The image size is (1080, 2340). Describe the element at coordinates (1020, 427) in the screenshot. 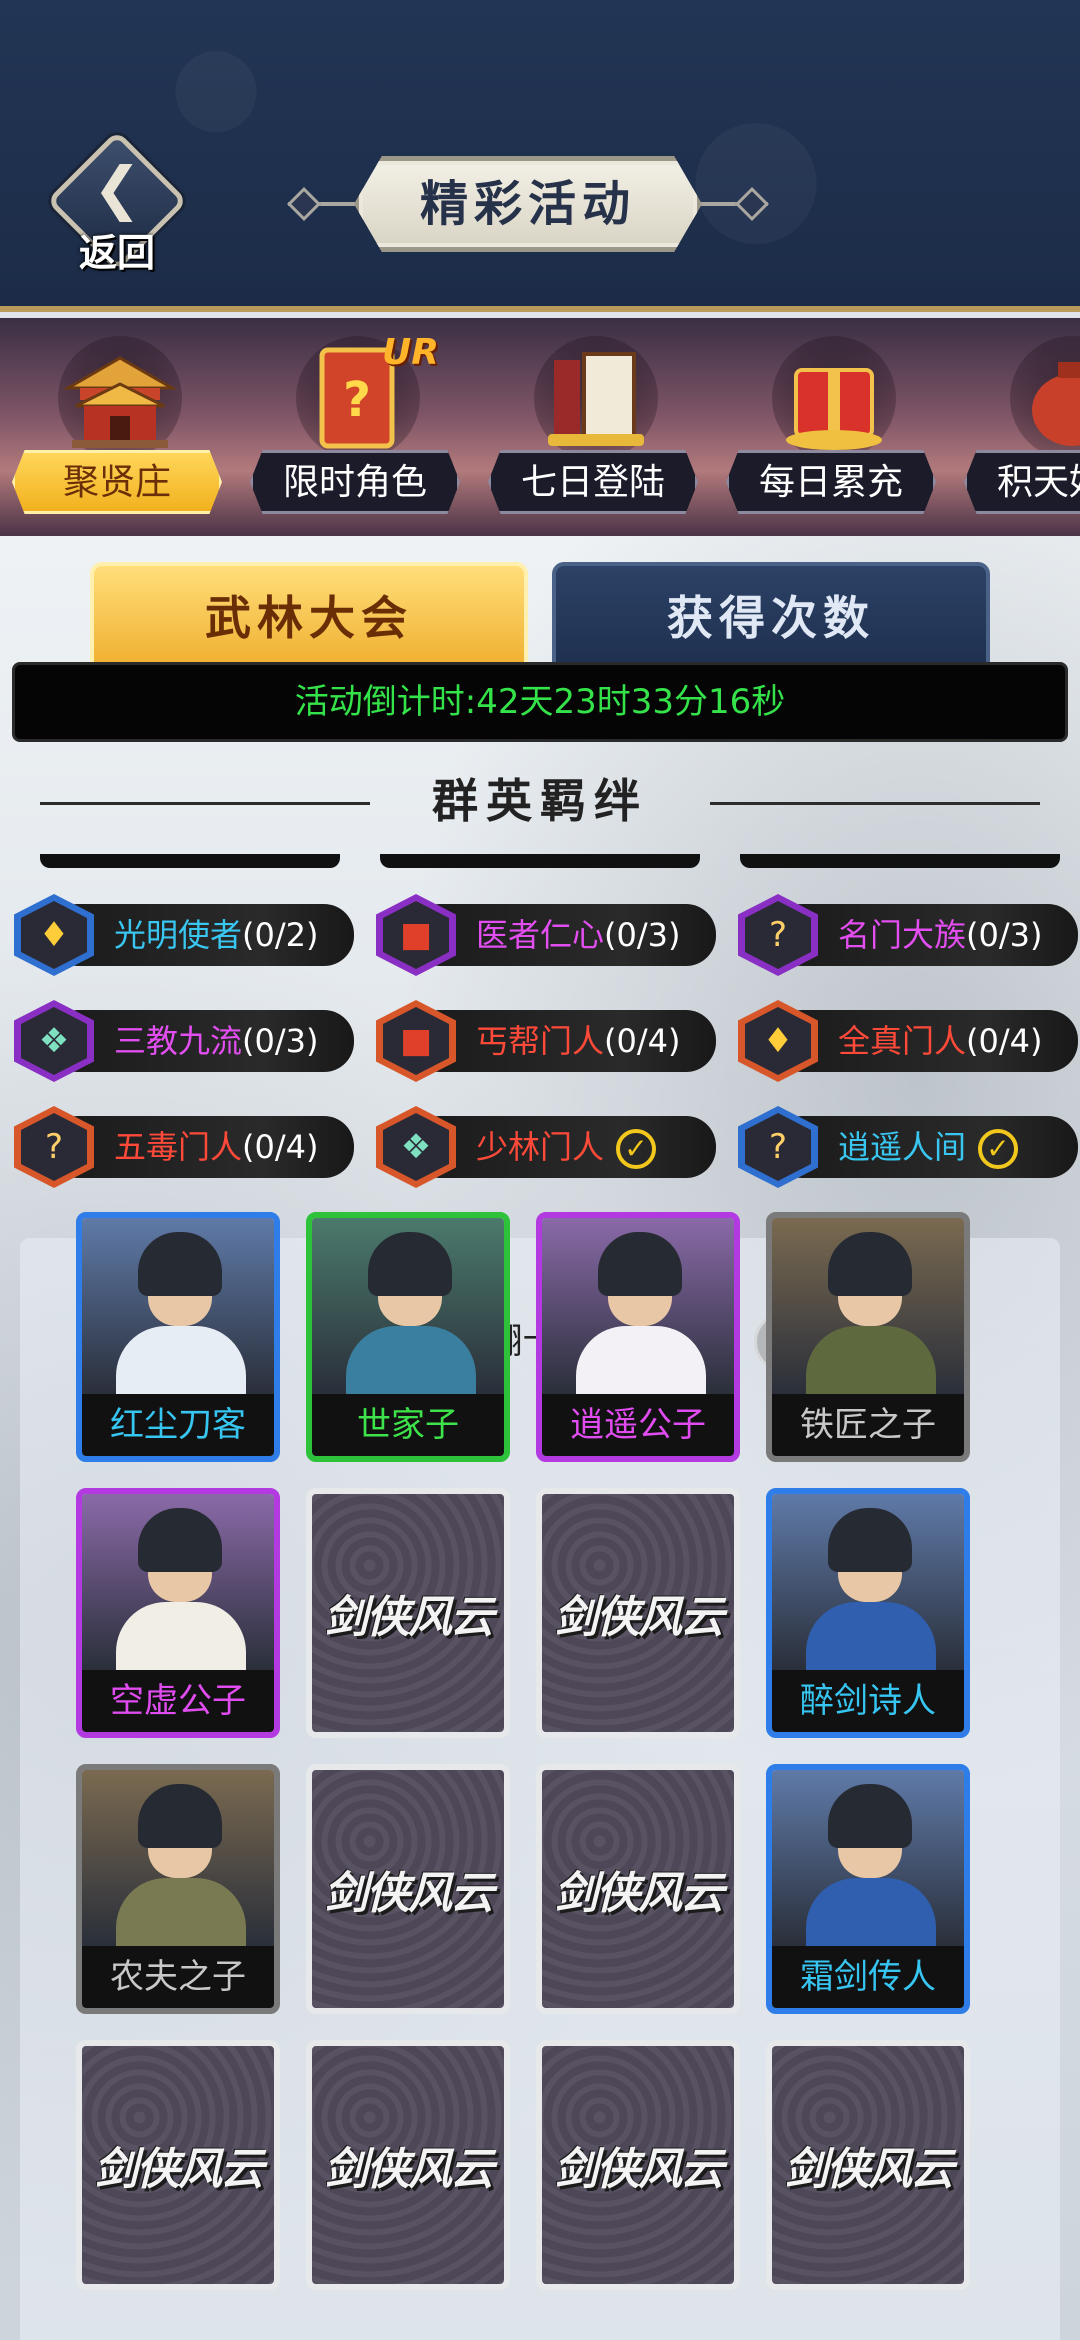

I see `activity-tab-accumulate-gift: 积天好礼` at that location.